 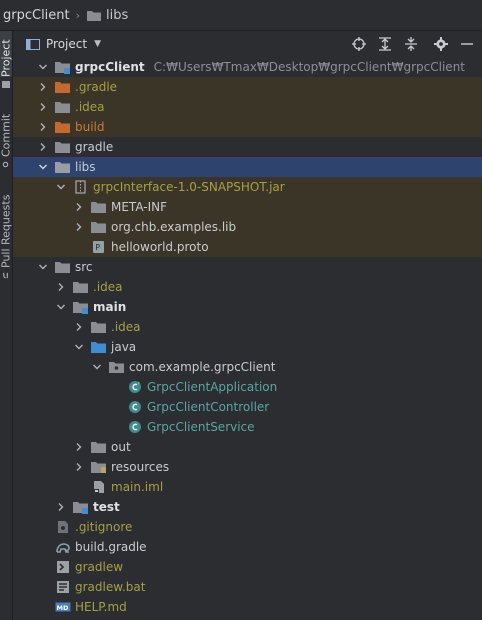 What do you see at coordinates (111, 547) in the screenshot?
I see `tree-label: build.gradle` at bounding box center [111, 547].